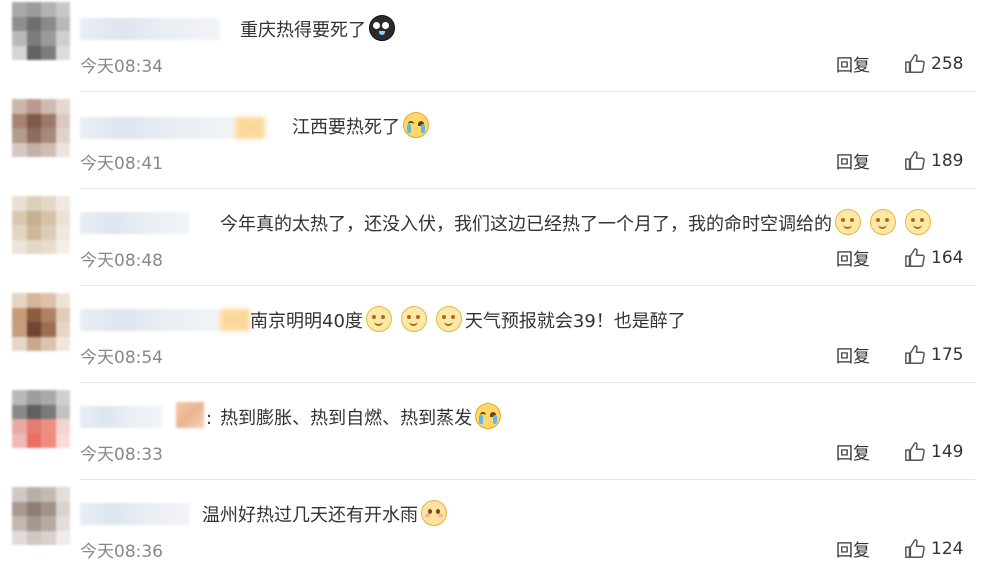 The height and width of the screenshot is (582, 995). I want to click on like-count: 258, so click(947, 64).